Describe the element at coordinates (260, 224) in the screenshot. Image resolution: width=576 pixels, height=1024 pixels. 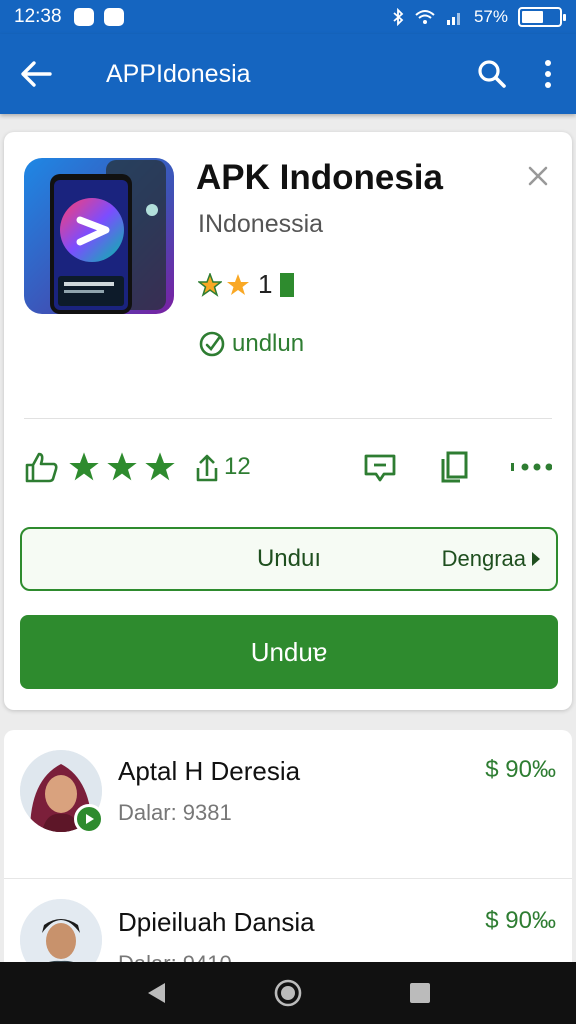
I see `publisher-name: INdonessia` at that location.